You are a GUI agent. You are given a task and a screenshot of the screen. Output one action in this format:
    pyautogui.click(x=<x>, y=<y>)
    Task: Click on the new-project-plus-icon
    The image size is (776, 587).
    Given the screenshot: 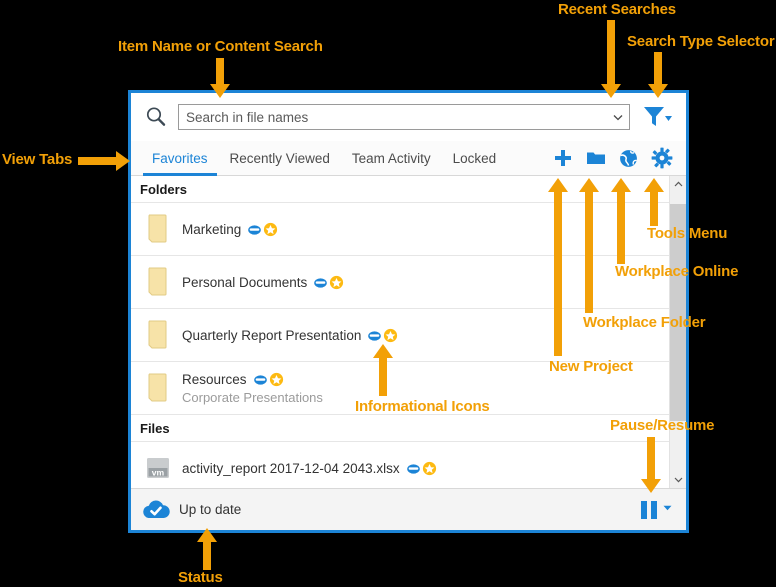 What is the action you would take?
    pyautogui.click(x=562, y=158)
    